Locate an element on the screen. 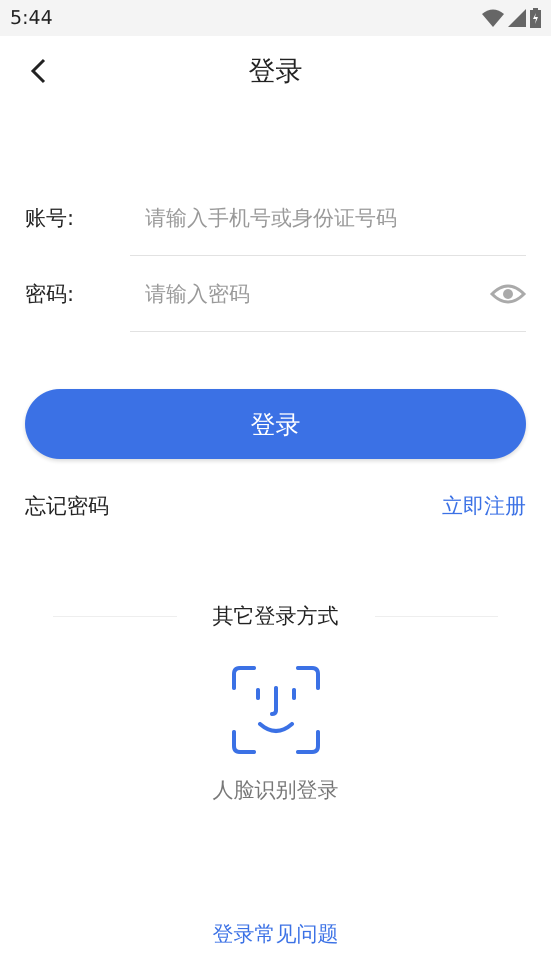  signal-icon is located at coordinates (517, 18).